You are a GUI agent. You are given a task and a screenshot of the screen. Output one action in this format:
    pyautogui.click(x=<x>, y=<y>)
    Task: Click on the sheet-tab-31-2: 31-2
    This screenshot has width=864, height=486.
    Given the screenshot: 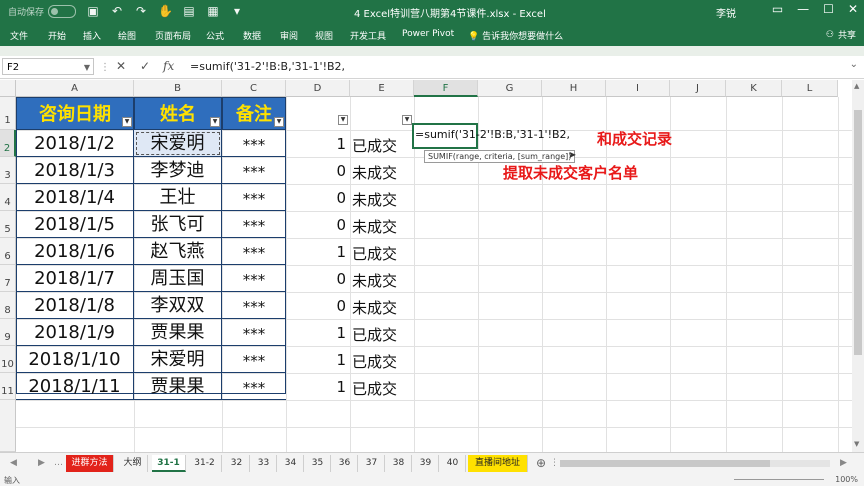 What is the action you would take?
    pyautogui.click(x=205, y=463)
    